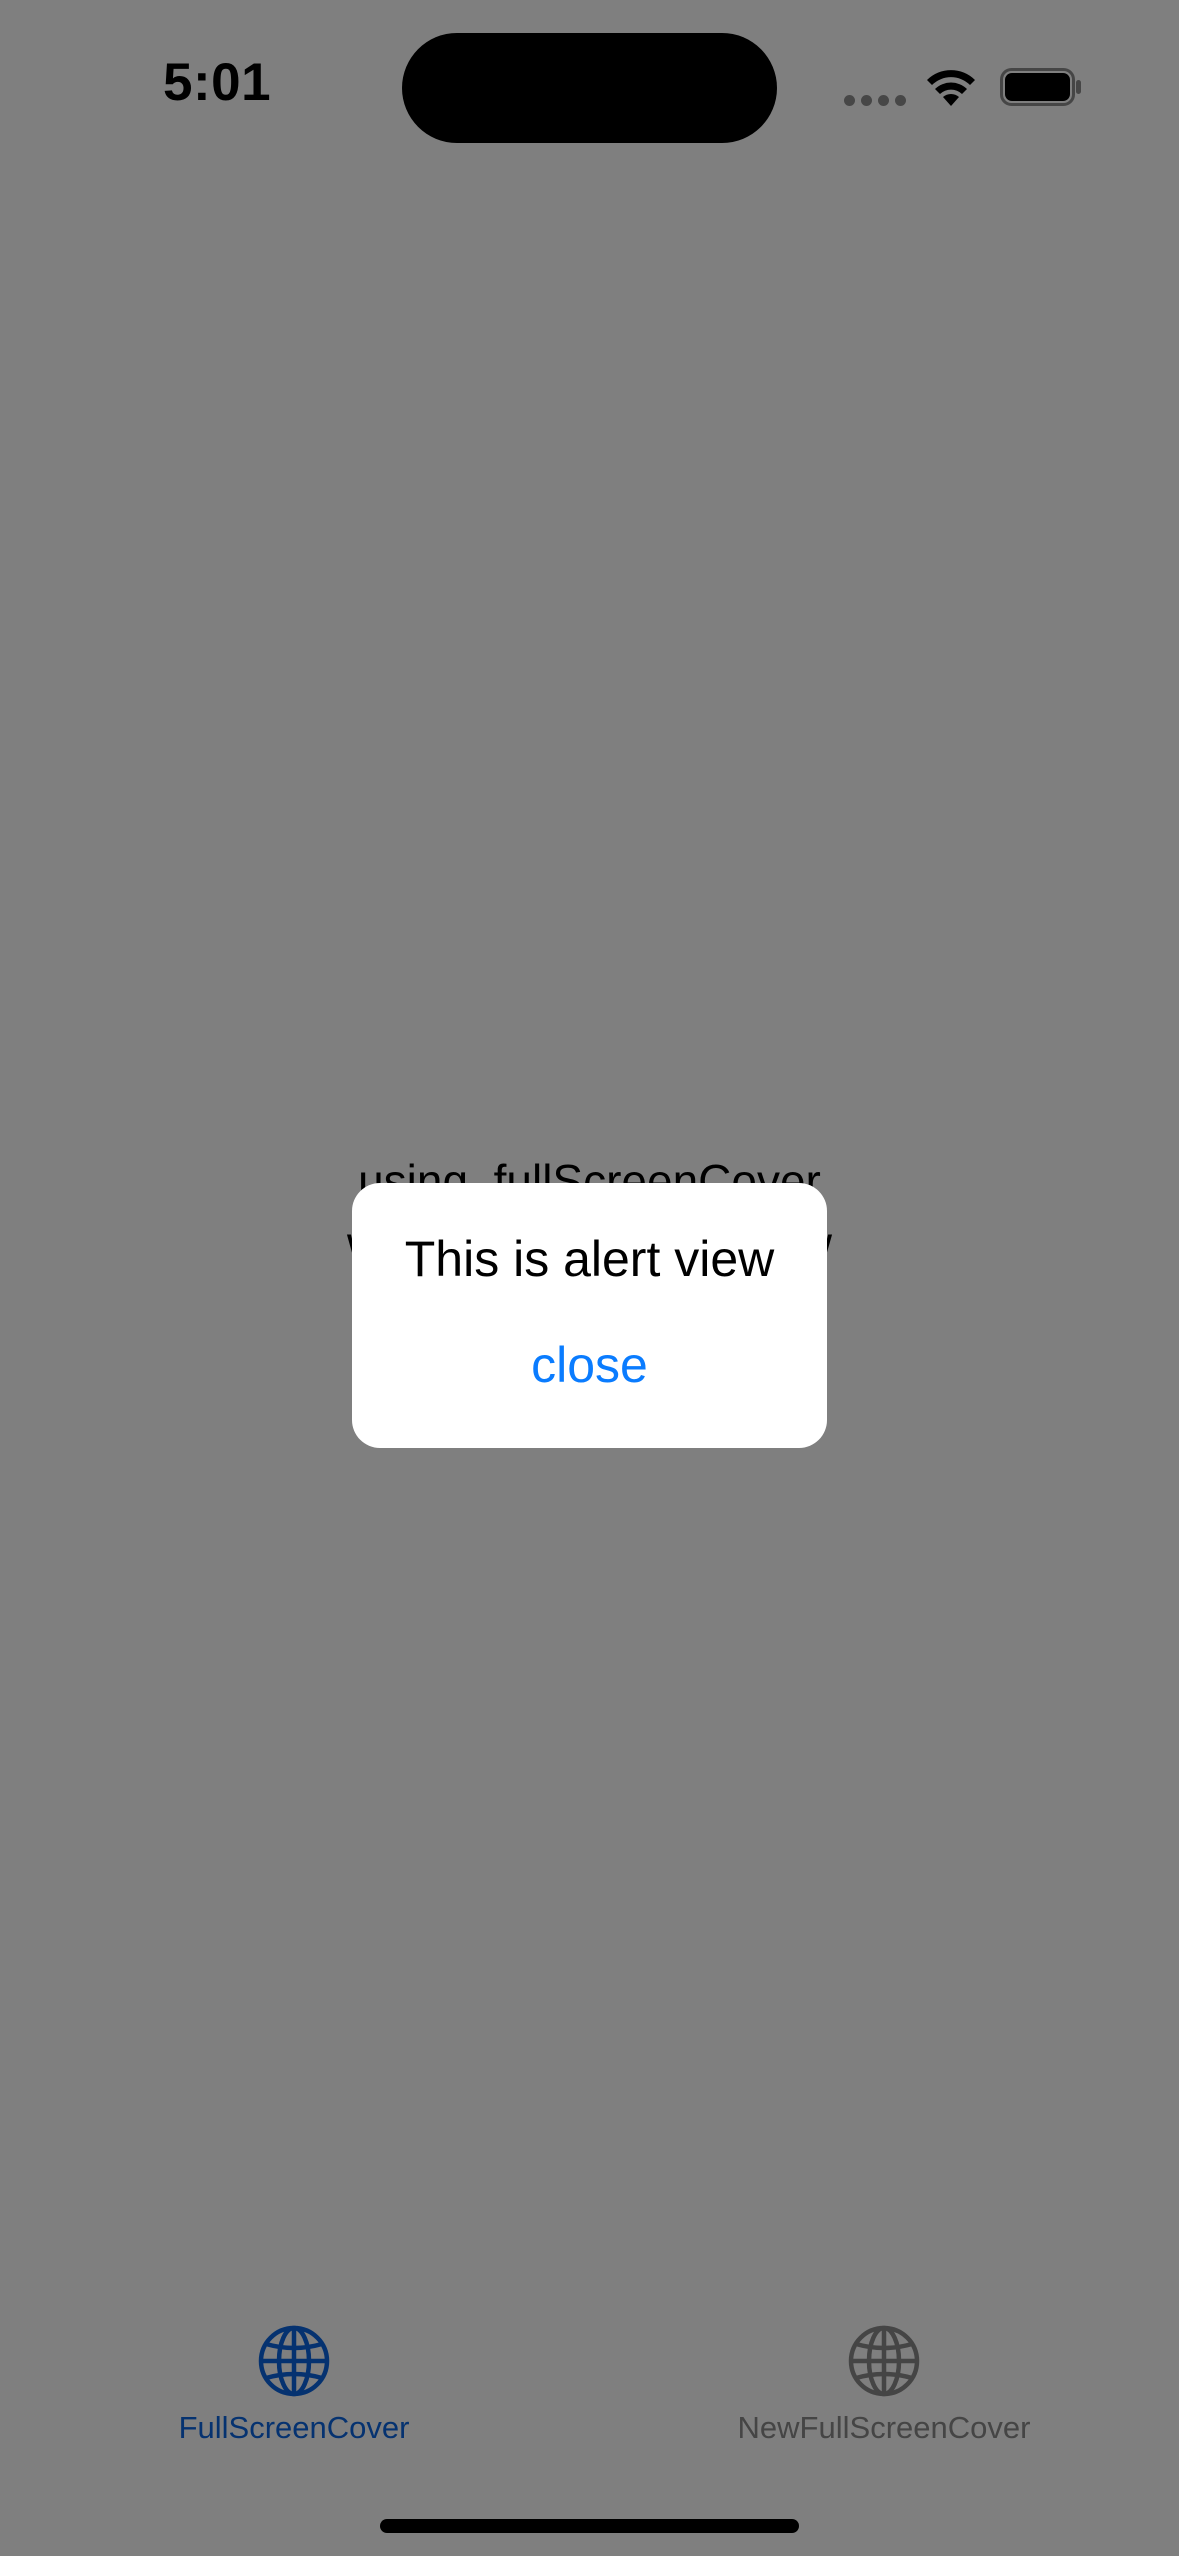 This screenshot has height=2556, width=1179. I want to click on home-indicator, so click(589, 2526).